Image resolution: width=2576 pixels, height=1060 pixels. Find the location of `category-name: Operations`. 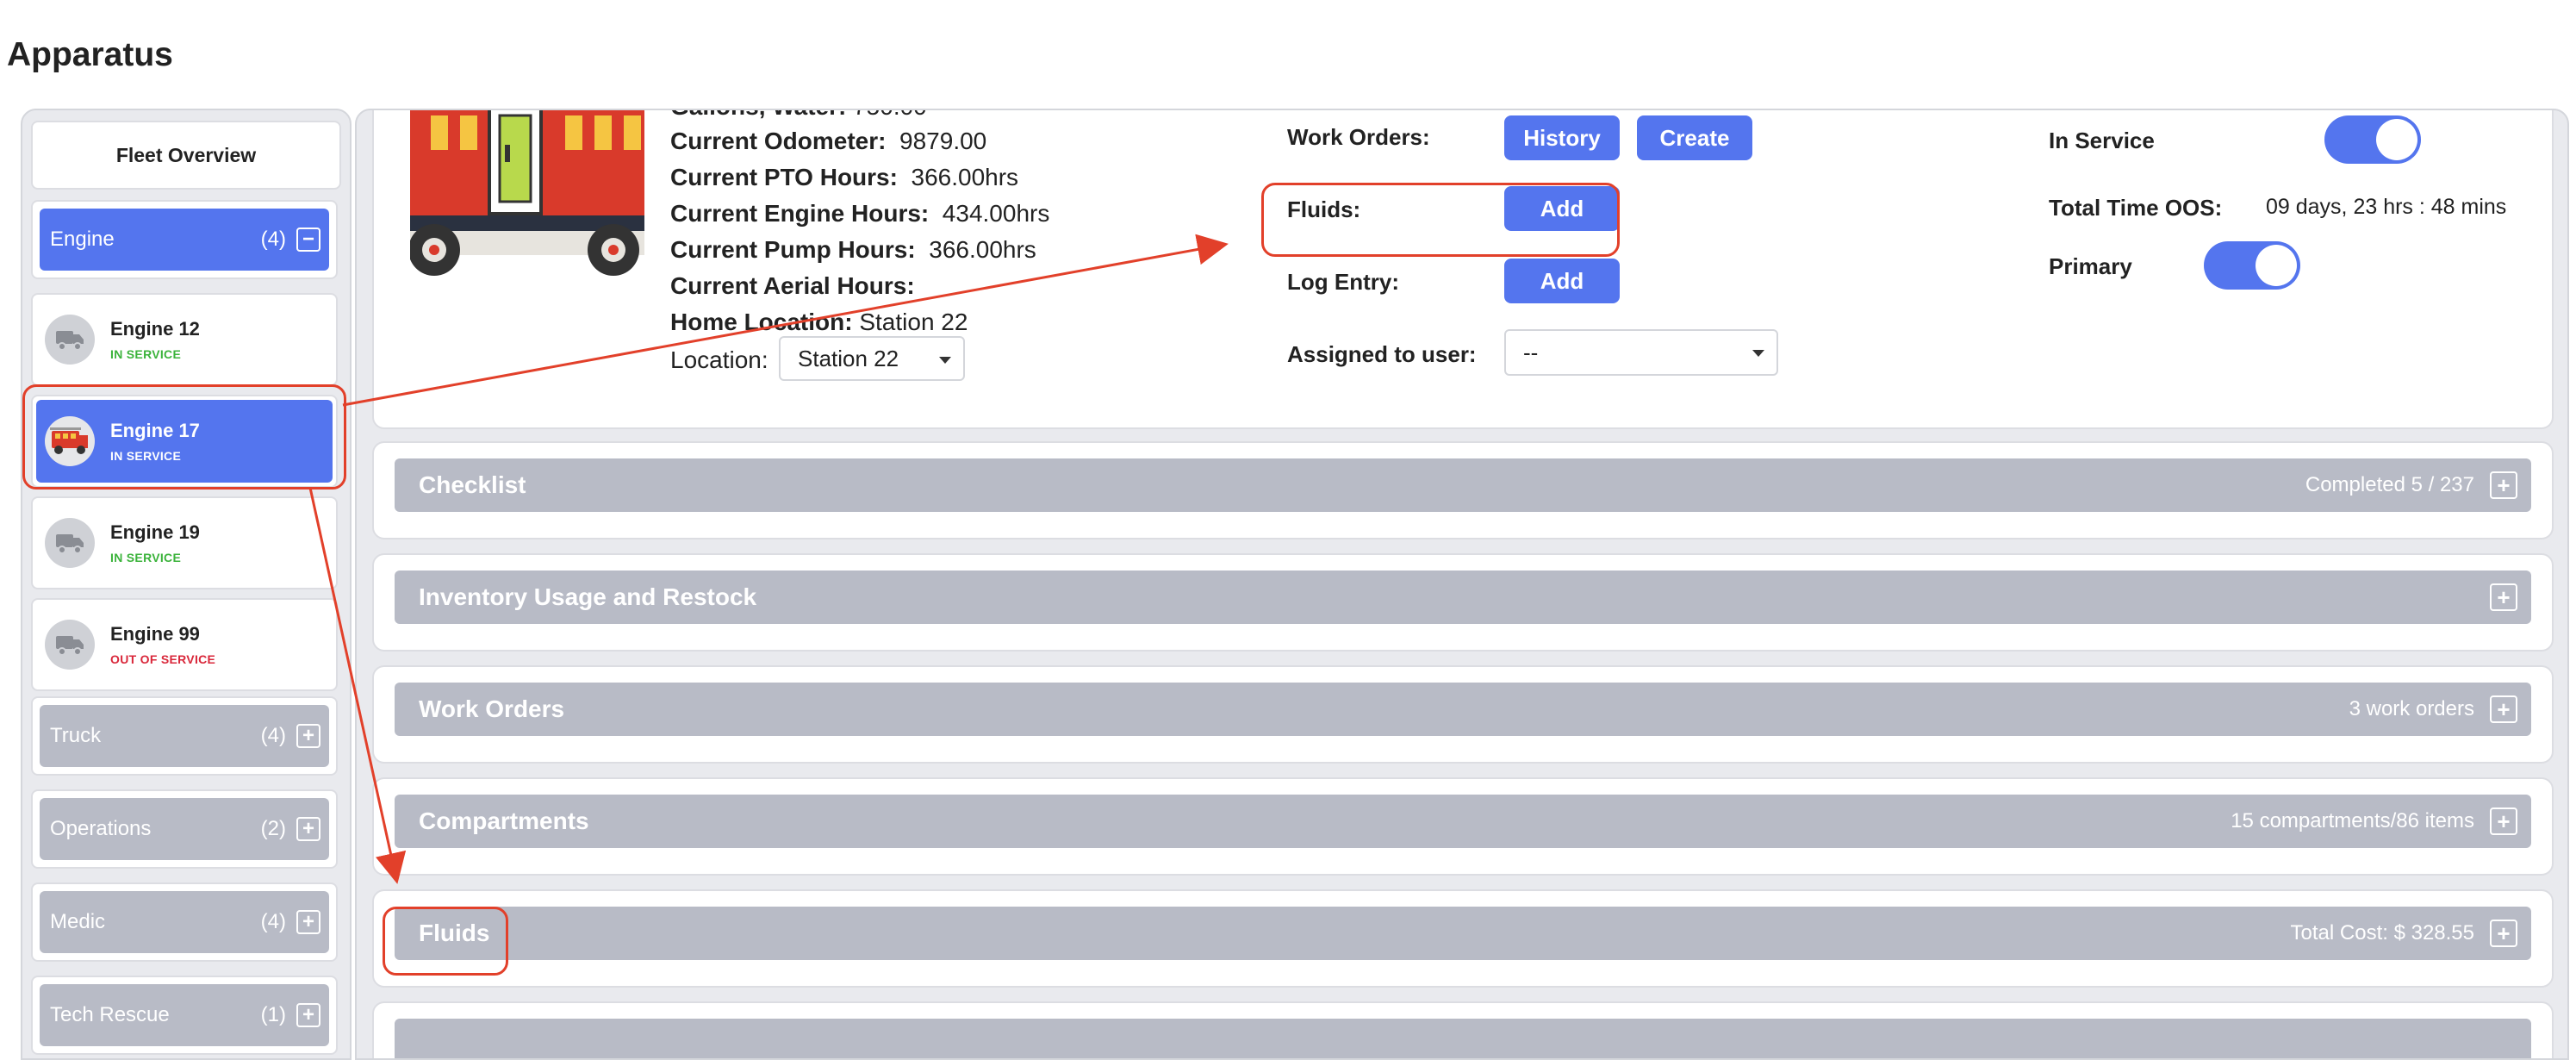

category-name: Operations is located at coordinates (101, 829).